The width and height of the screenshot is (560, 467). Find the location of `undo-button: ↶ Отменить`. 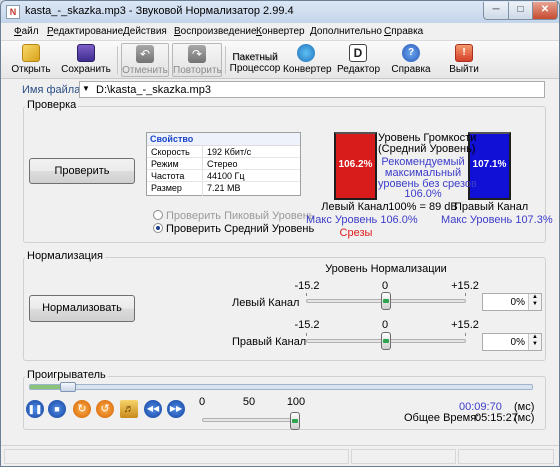

undo-button: ↶ Отменить is located at coordinates (145, 60).